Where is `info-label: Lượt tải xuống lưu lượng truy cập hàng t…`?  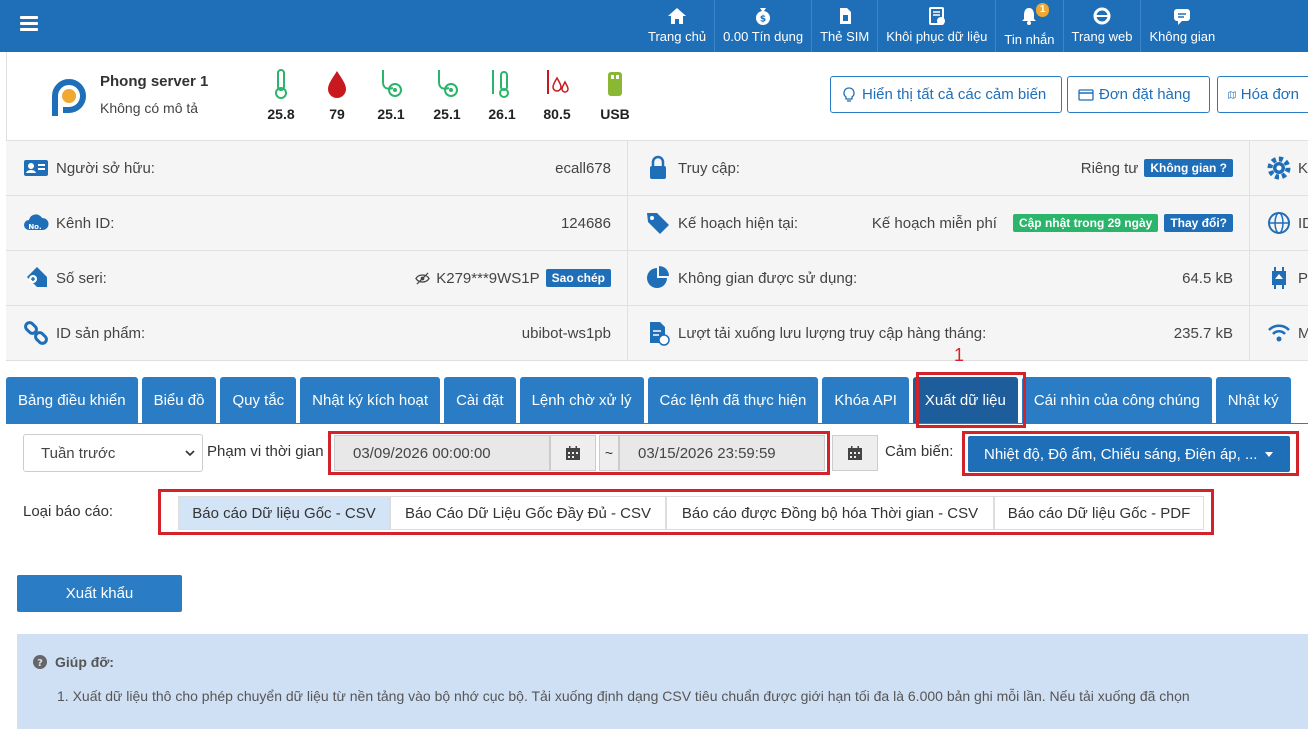
info-label: Lượt tải xuống lưu lượng truy cập hàng t… is located at coordinates (832, 333).